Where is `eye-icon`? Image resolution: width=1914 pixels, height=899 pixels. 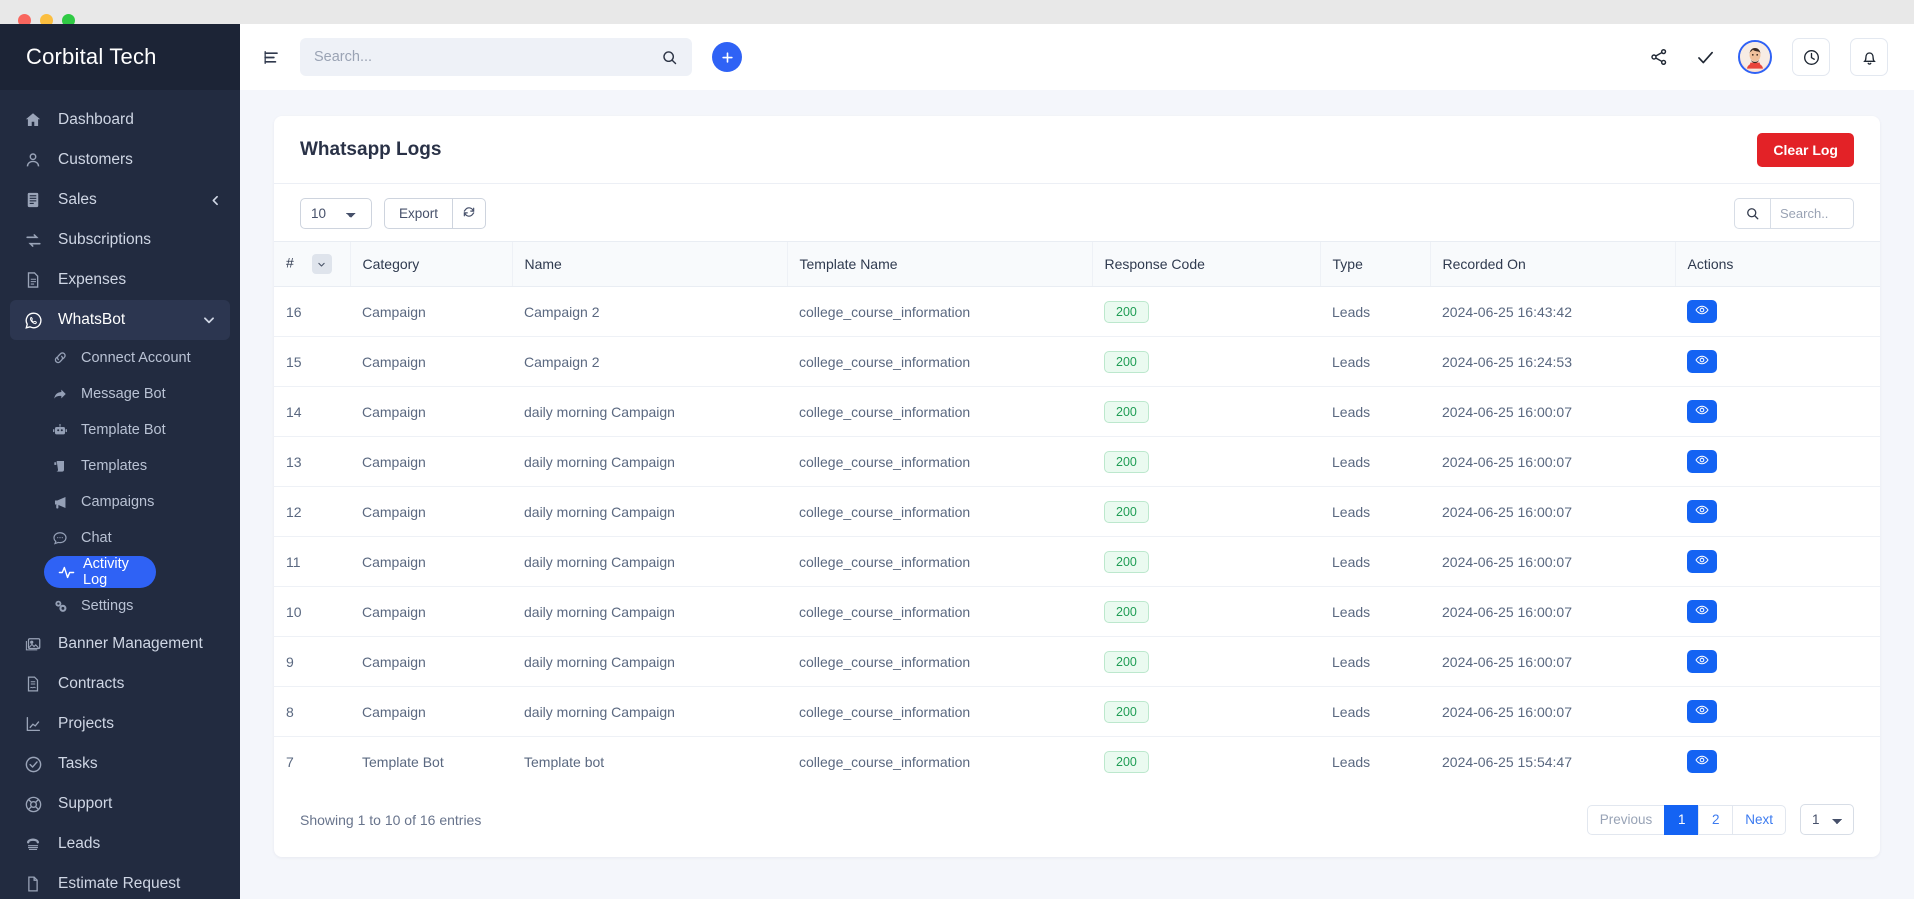 eye-icon is located at coordinates (1702, 561).